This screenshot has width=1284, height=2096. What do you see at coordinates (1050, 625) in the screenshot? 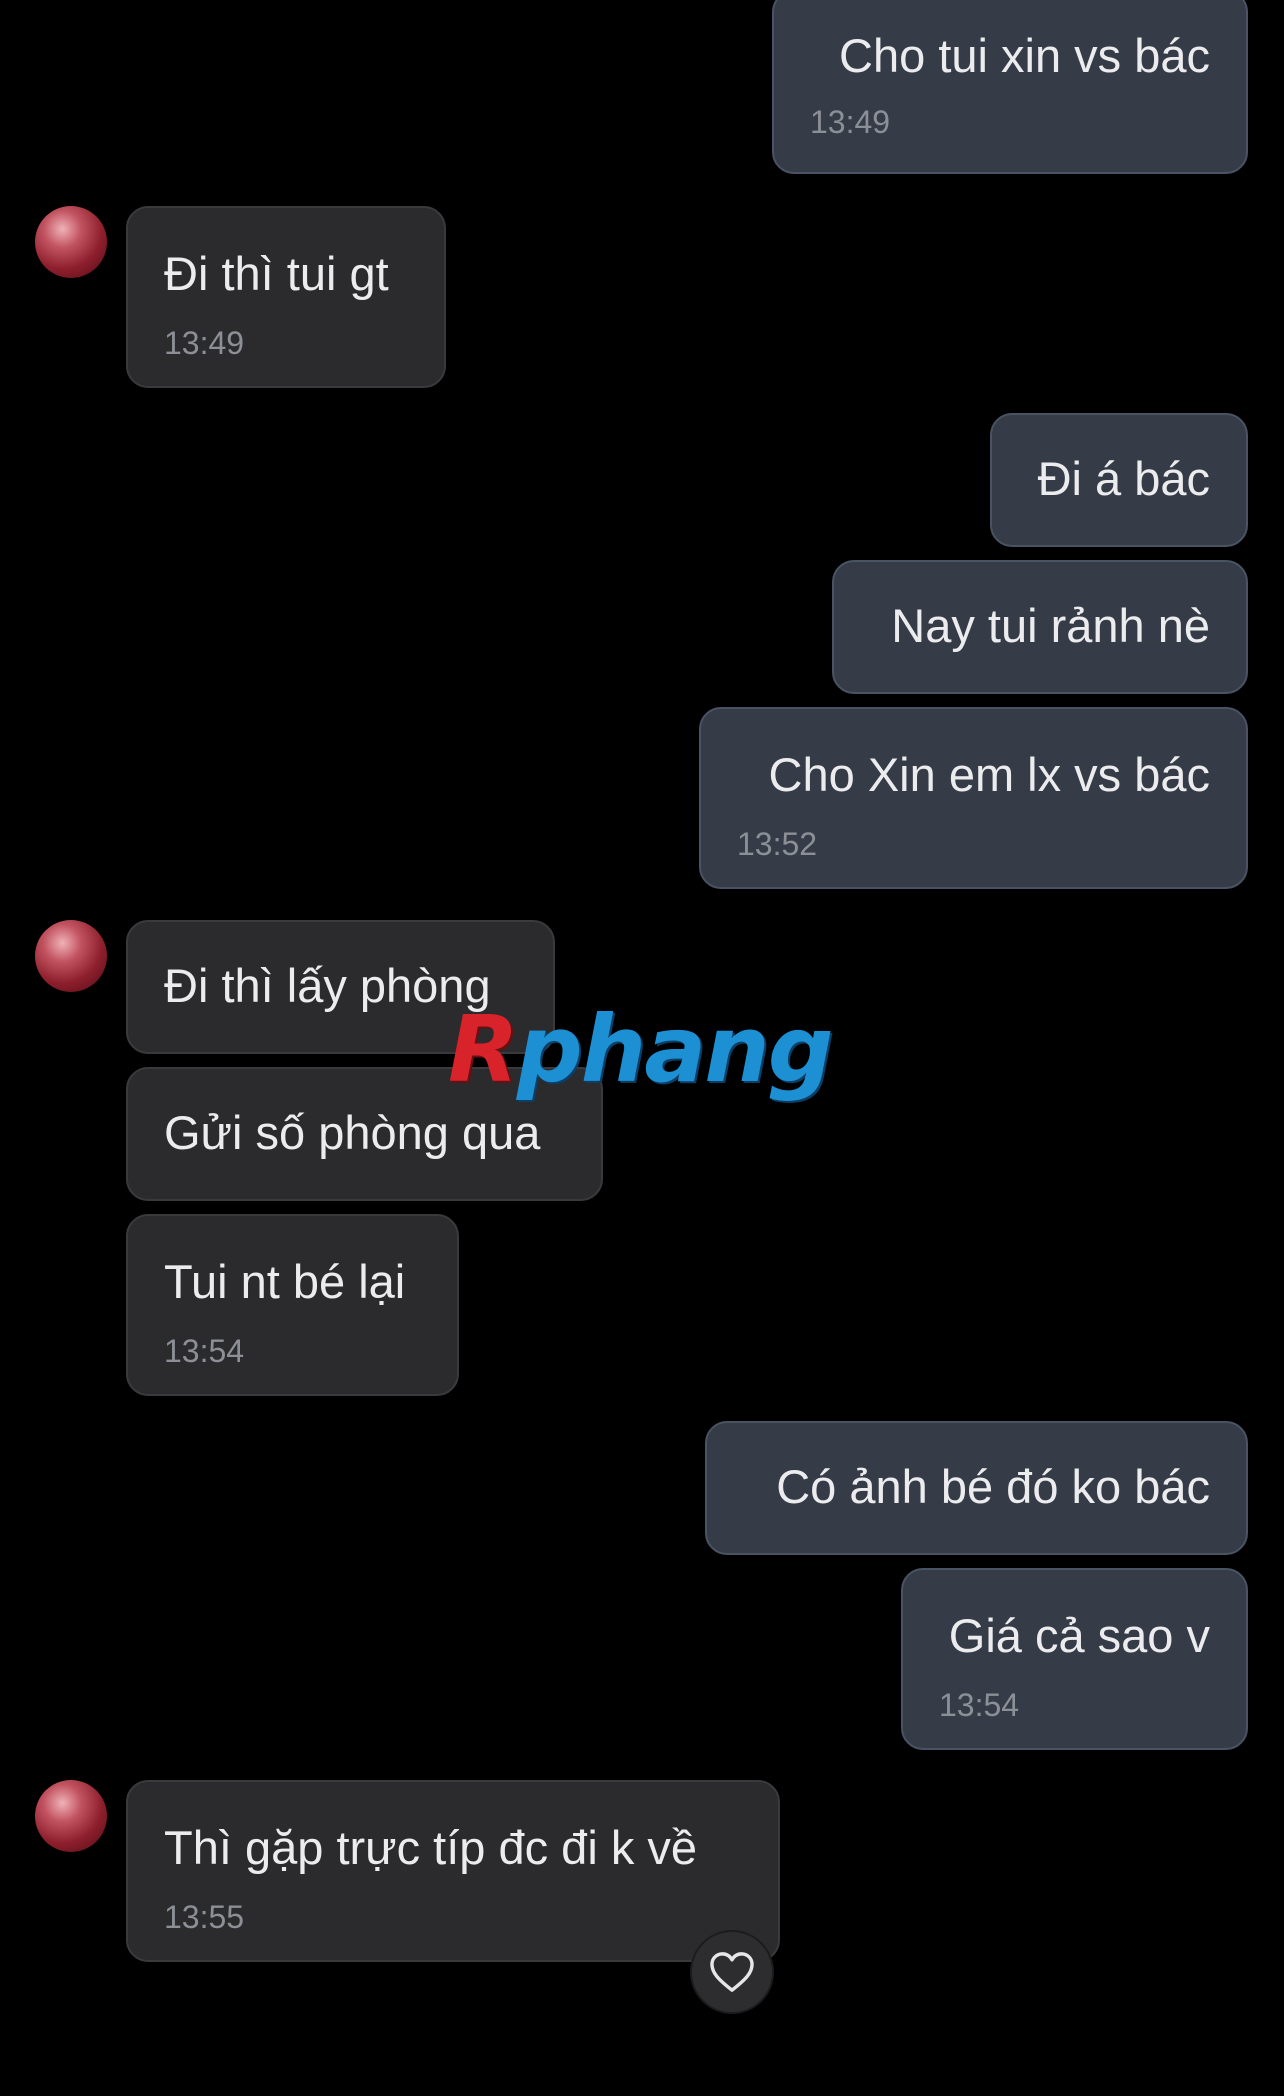
I see `message-text: Nay tui rảnh nè` at bounding box center [1050, 625].